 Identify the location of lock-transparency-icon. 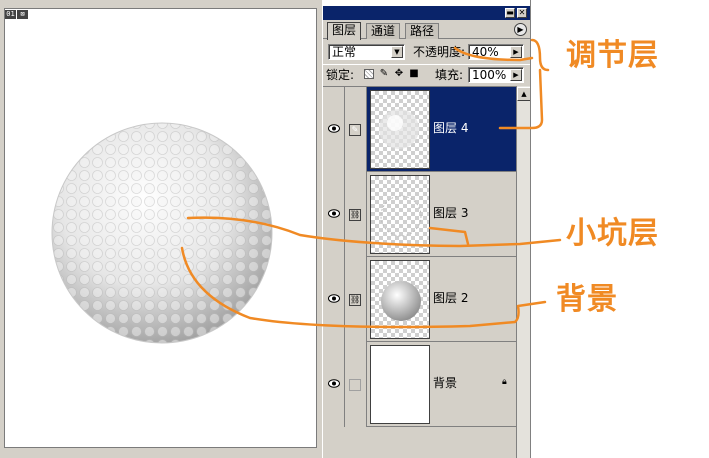
(369, 74).